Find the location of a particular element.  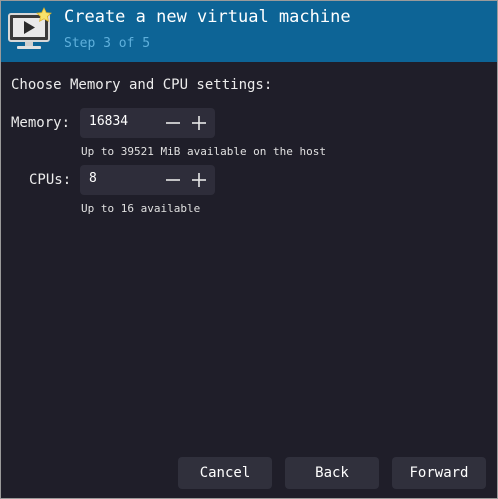

cpus-label: CPUs: is located at coordinates (50, 180).